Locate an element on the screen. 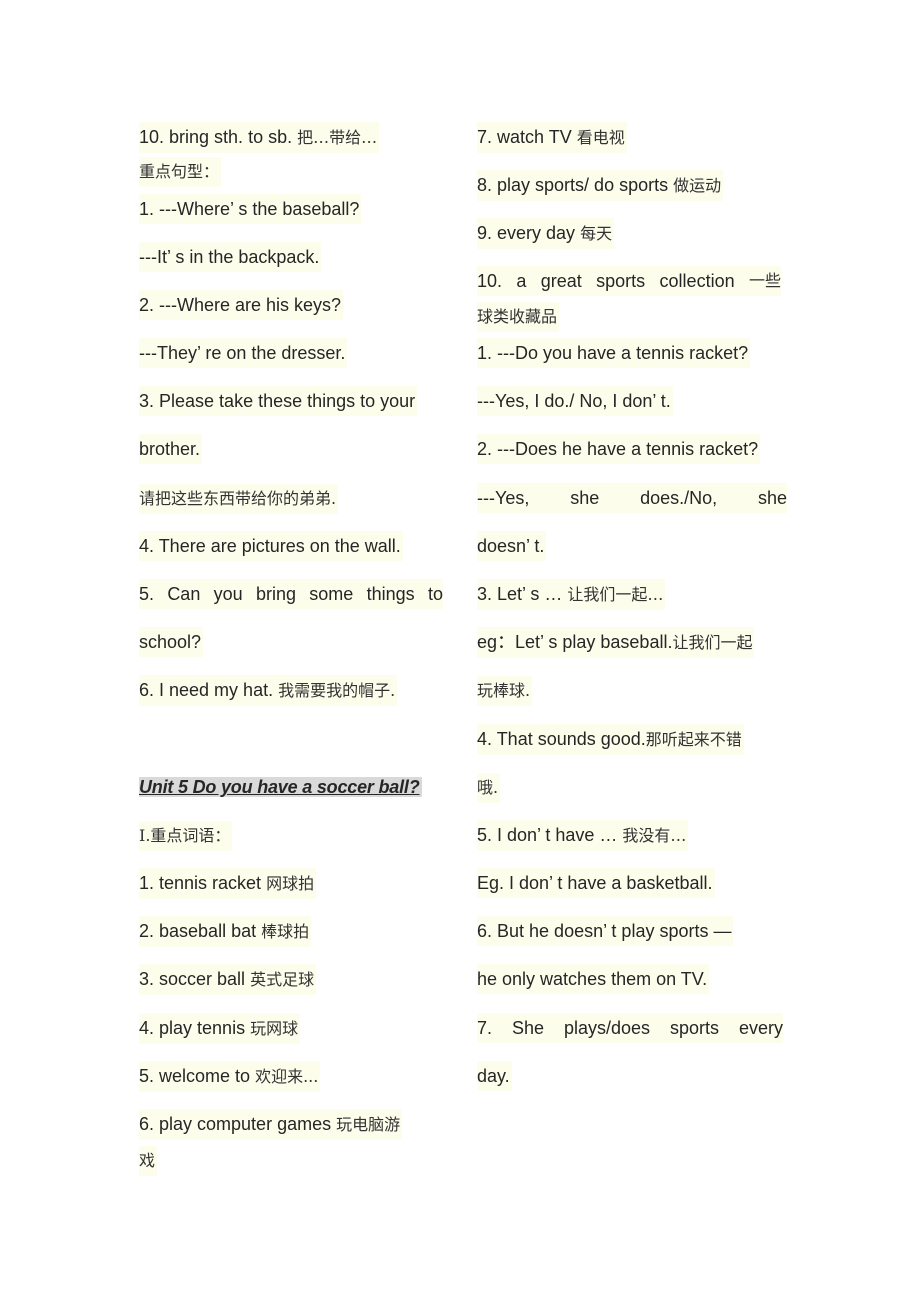 Image resolution: width=920 pixels, height=1302 pixels. text-line: 1. ---Do you have a tennis racket? is located at coordinates (614, 353).